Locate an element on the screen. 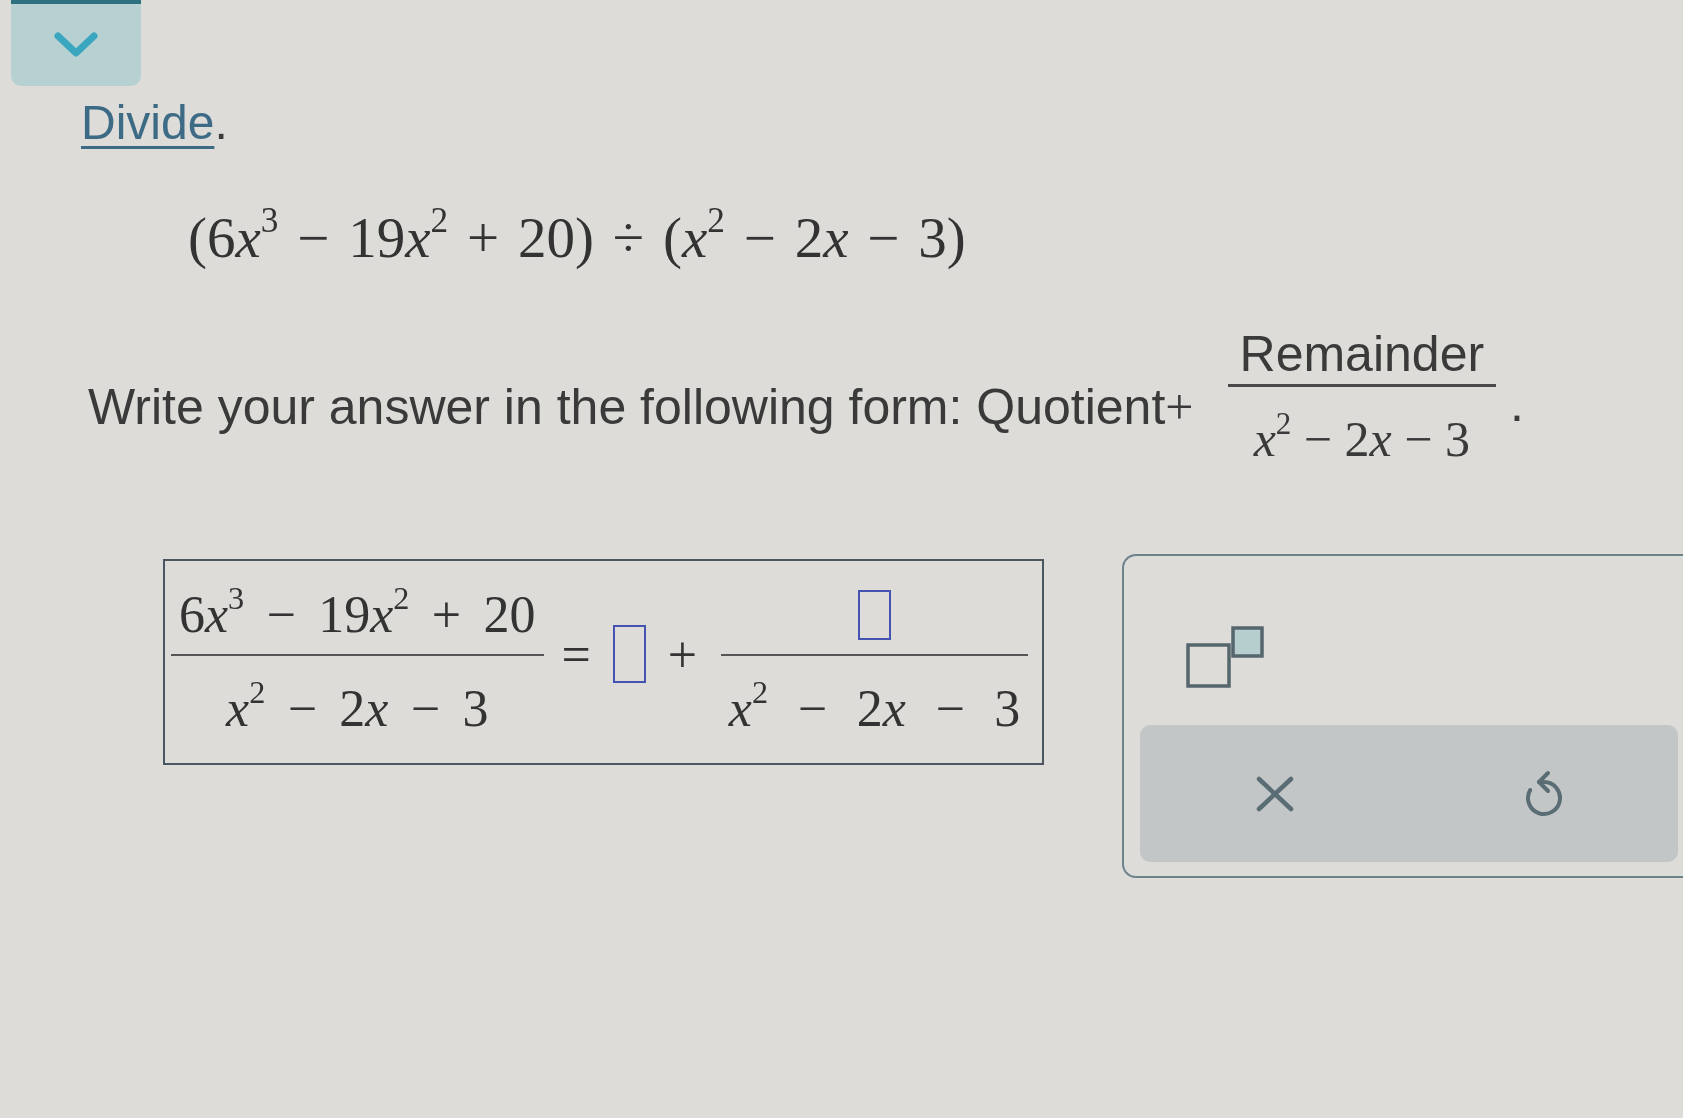 This screenshot has height=1118, width=1683. undo-arrow-icon is located at coordinates (1543, 793).